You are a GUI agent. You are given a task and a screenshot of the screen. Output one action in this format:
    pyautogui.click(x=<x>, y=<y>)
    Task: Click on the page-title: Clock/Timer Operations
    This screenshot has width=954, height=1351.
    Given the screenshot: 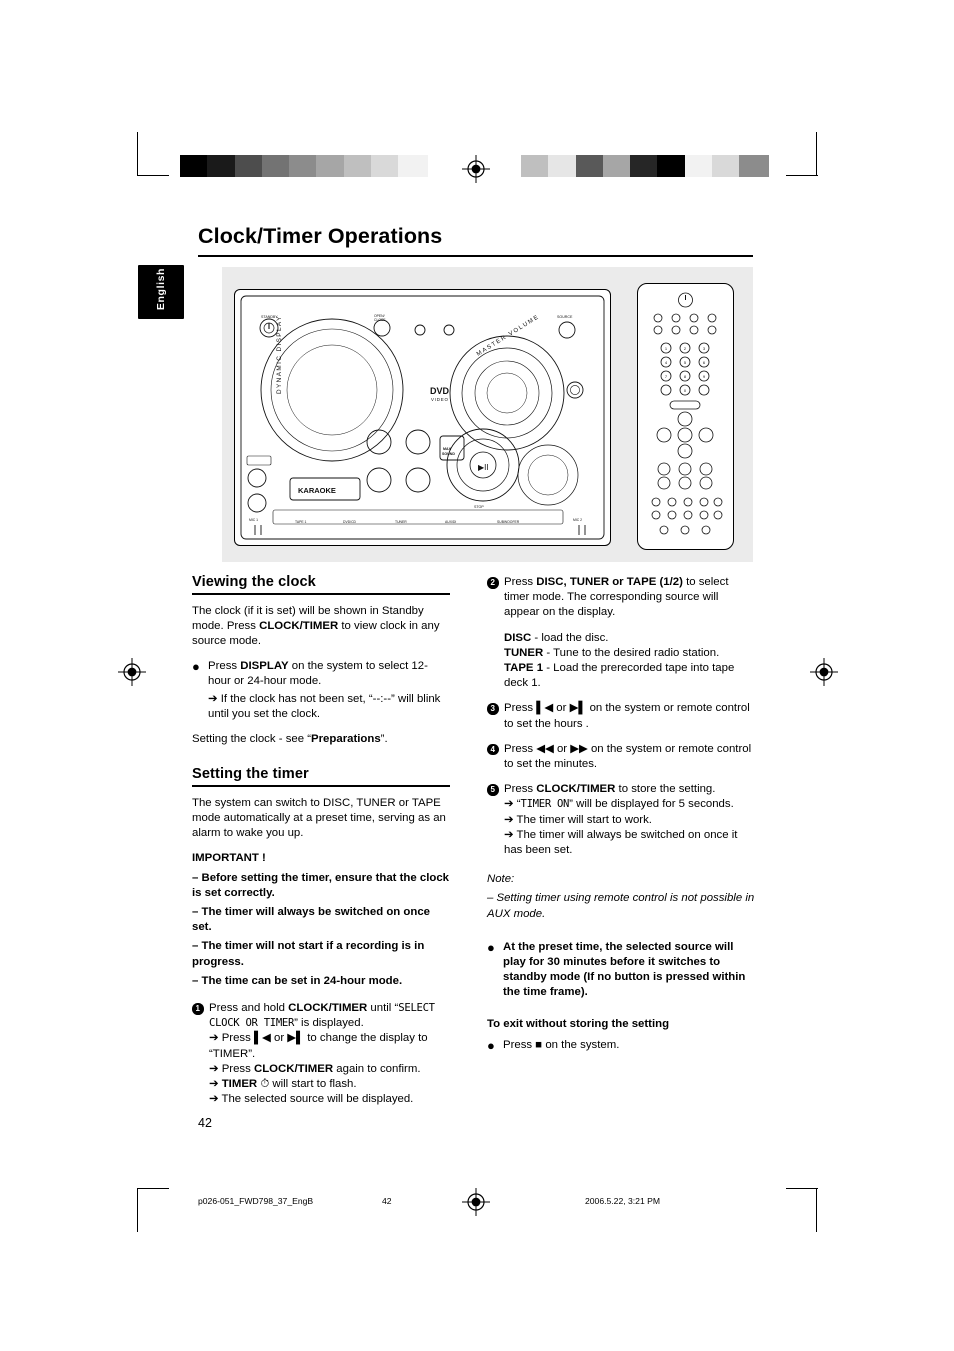 What is the action you would take?
    pyautogui.click(x=320, y=236)
    